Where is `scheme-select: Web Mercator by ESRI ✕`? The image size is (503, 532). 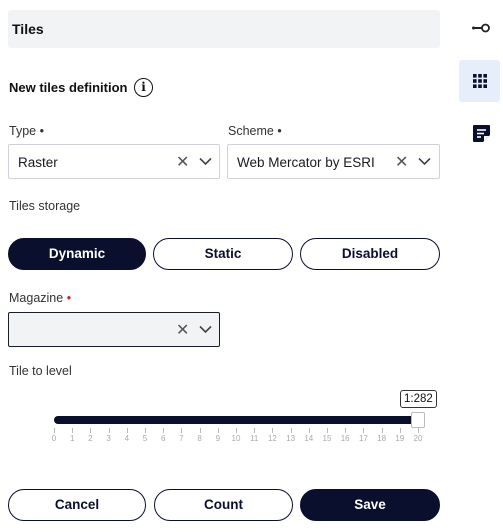
scheme-select: Web Mercator by ESRI ✕ is located at coordinates (333, 161).